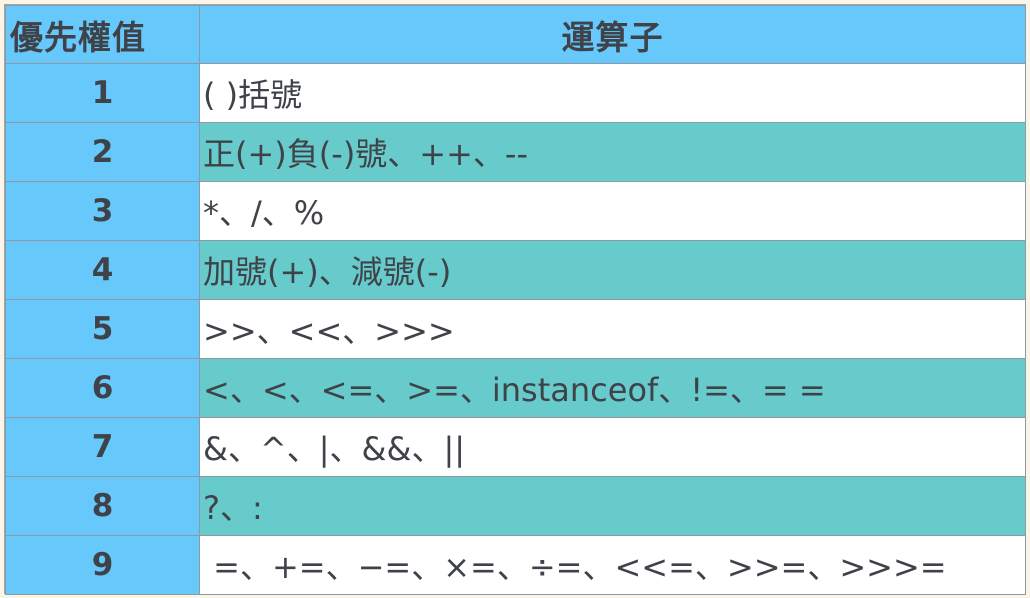 This screenshot has height=598, width=1030. I want to click on priority-cell: 8, so click(102, 506).